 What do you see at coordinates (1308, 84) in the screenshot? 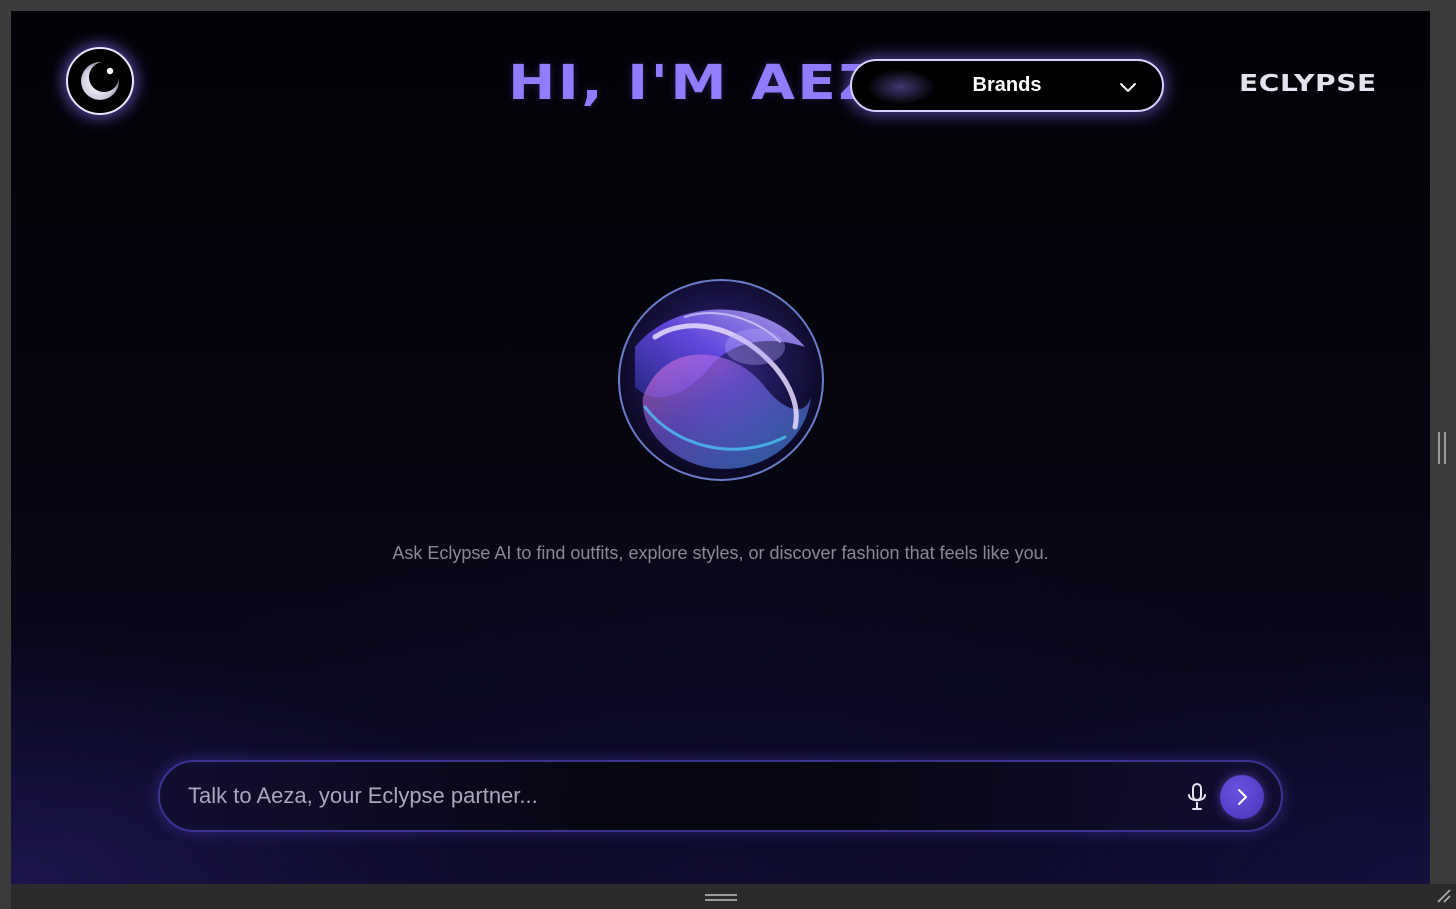
I see `brand-wordmark: ECLYPSE` at bounding box center [1308, 84].